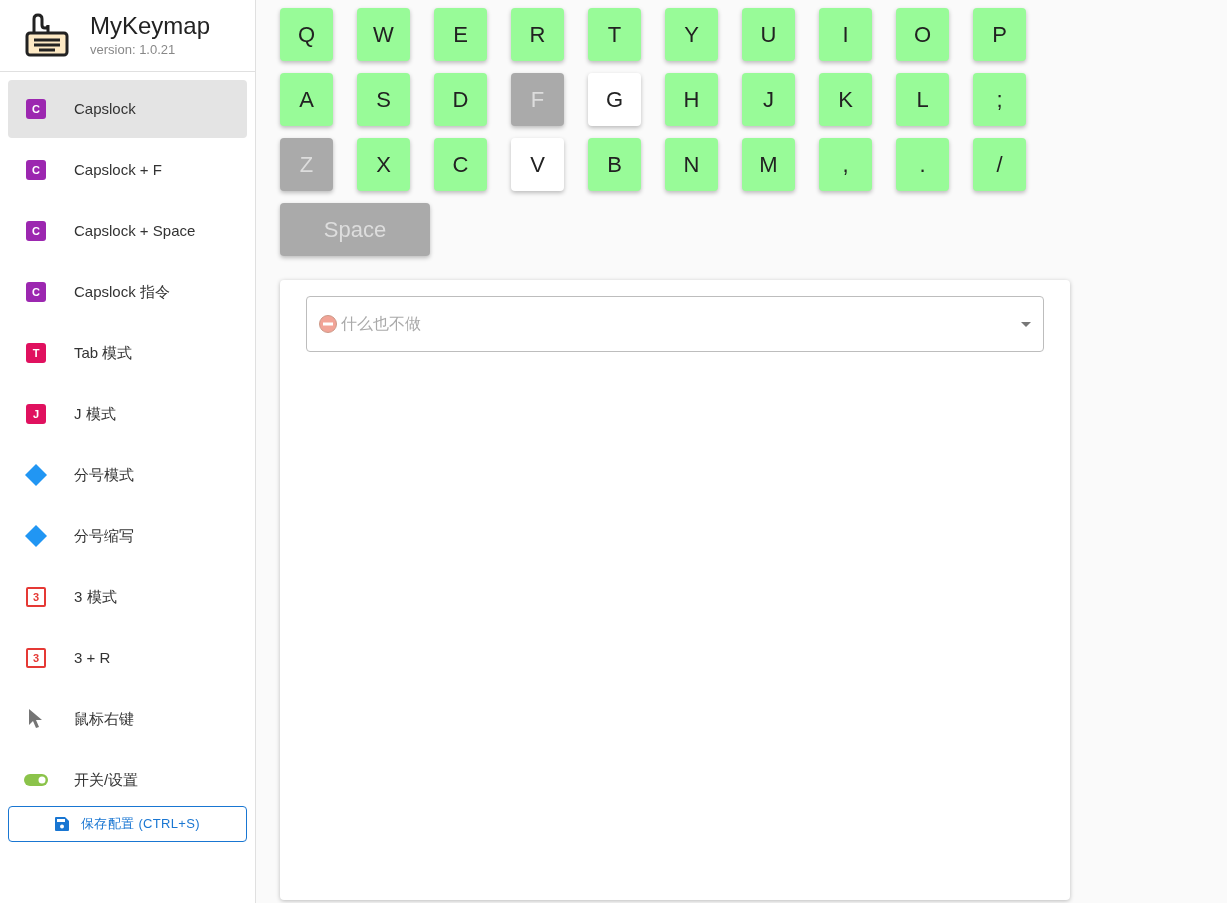  I want to click on toggle-icon, so click(36, 780).